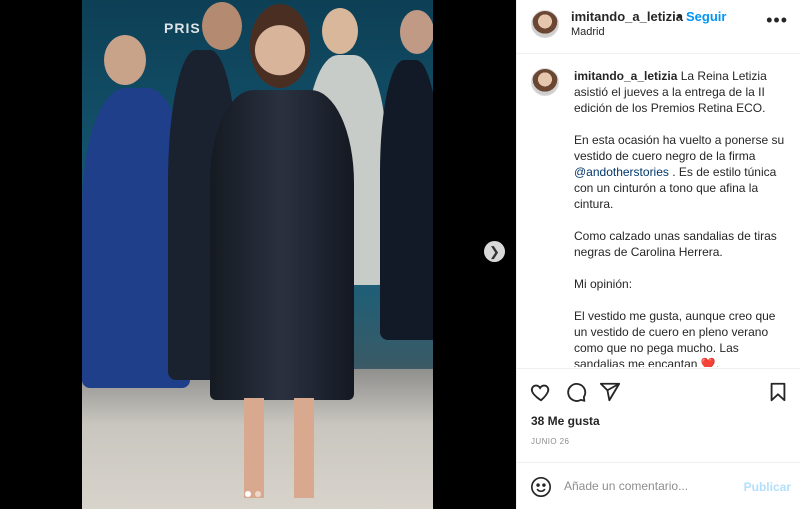 Image resolution: width=800 pixels, height=509 pixels. I want to click on comment-bar: Publicar, so click(658, 485).